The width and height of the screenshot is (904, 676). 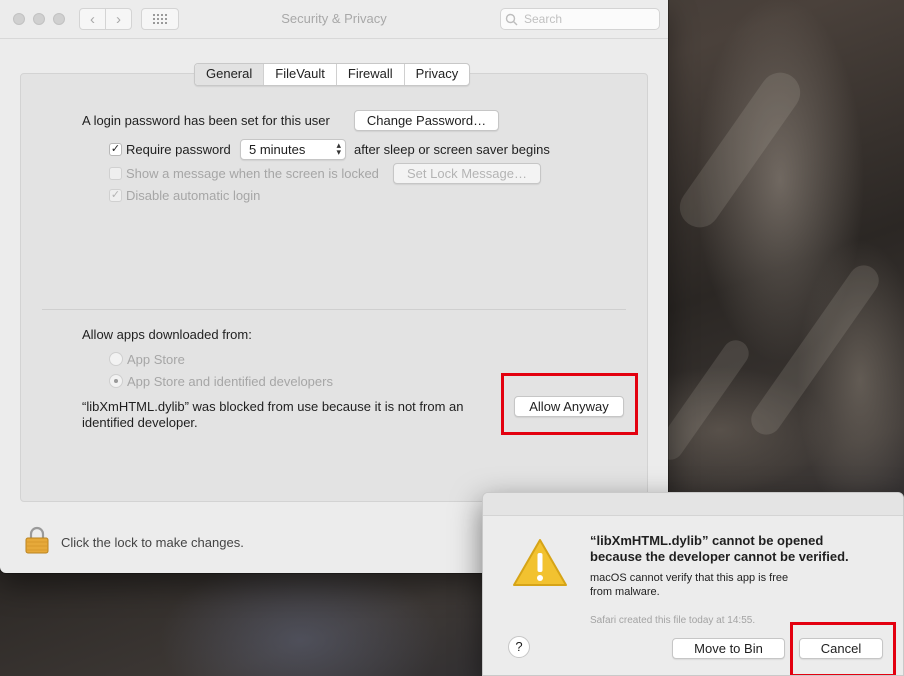 What do you see at coordinates (116, 359) in the screenshot?
I see `app-store-radio` at bounding box center [116, 359].